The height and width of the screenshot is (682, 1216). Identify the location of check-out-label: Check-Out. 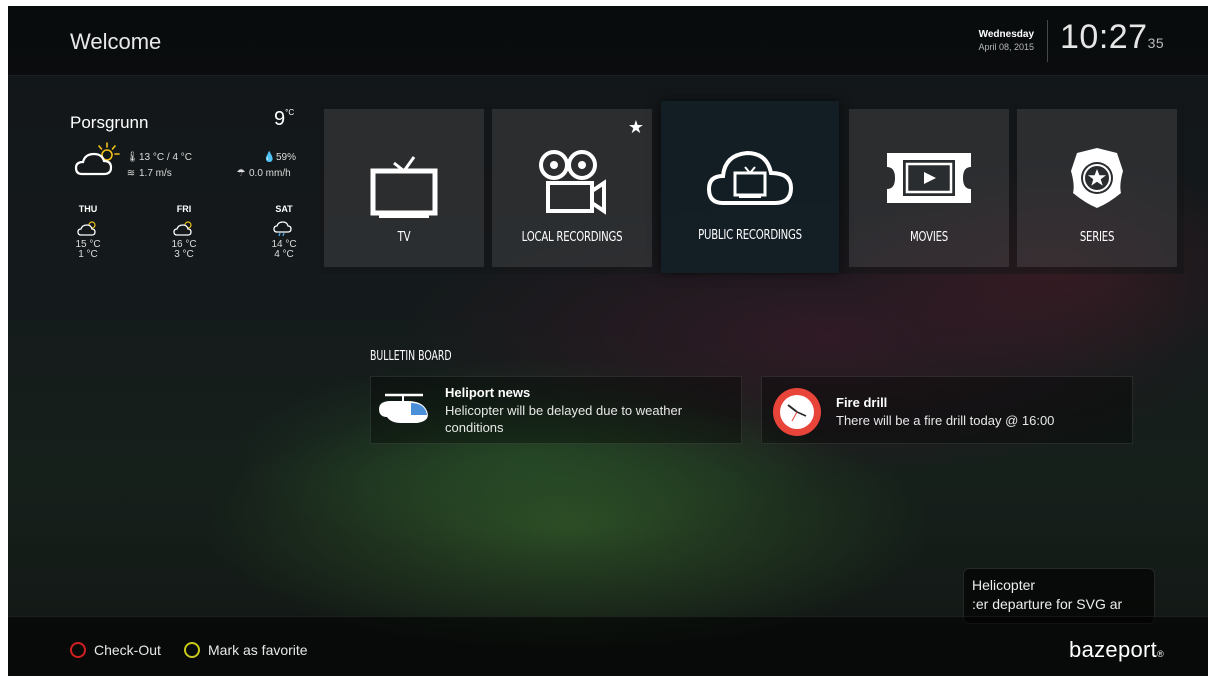
(127, 650).